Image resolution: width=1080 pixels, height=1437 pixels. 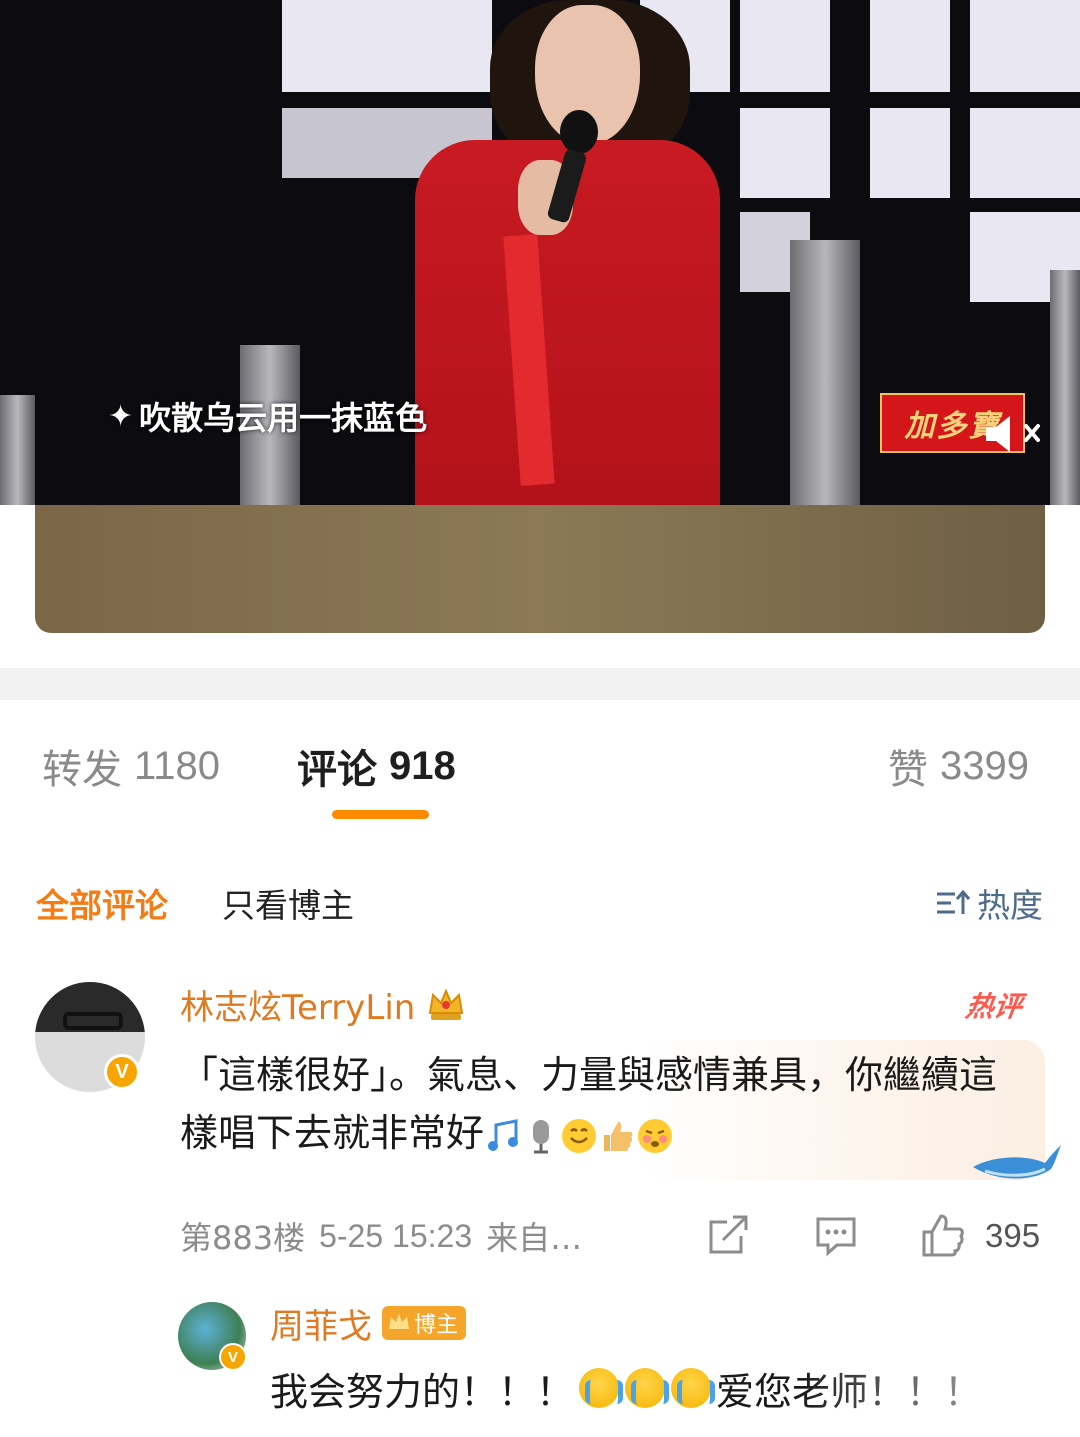 I want to click on filter-all-comments: 全部评论, so click(x=102, y=903).